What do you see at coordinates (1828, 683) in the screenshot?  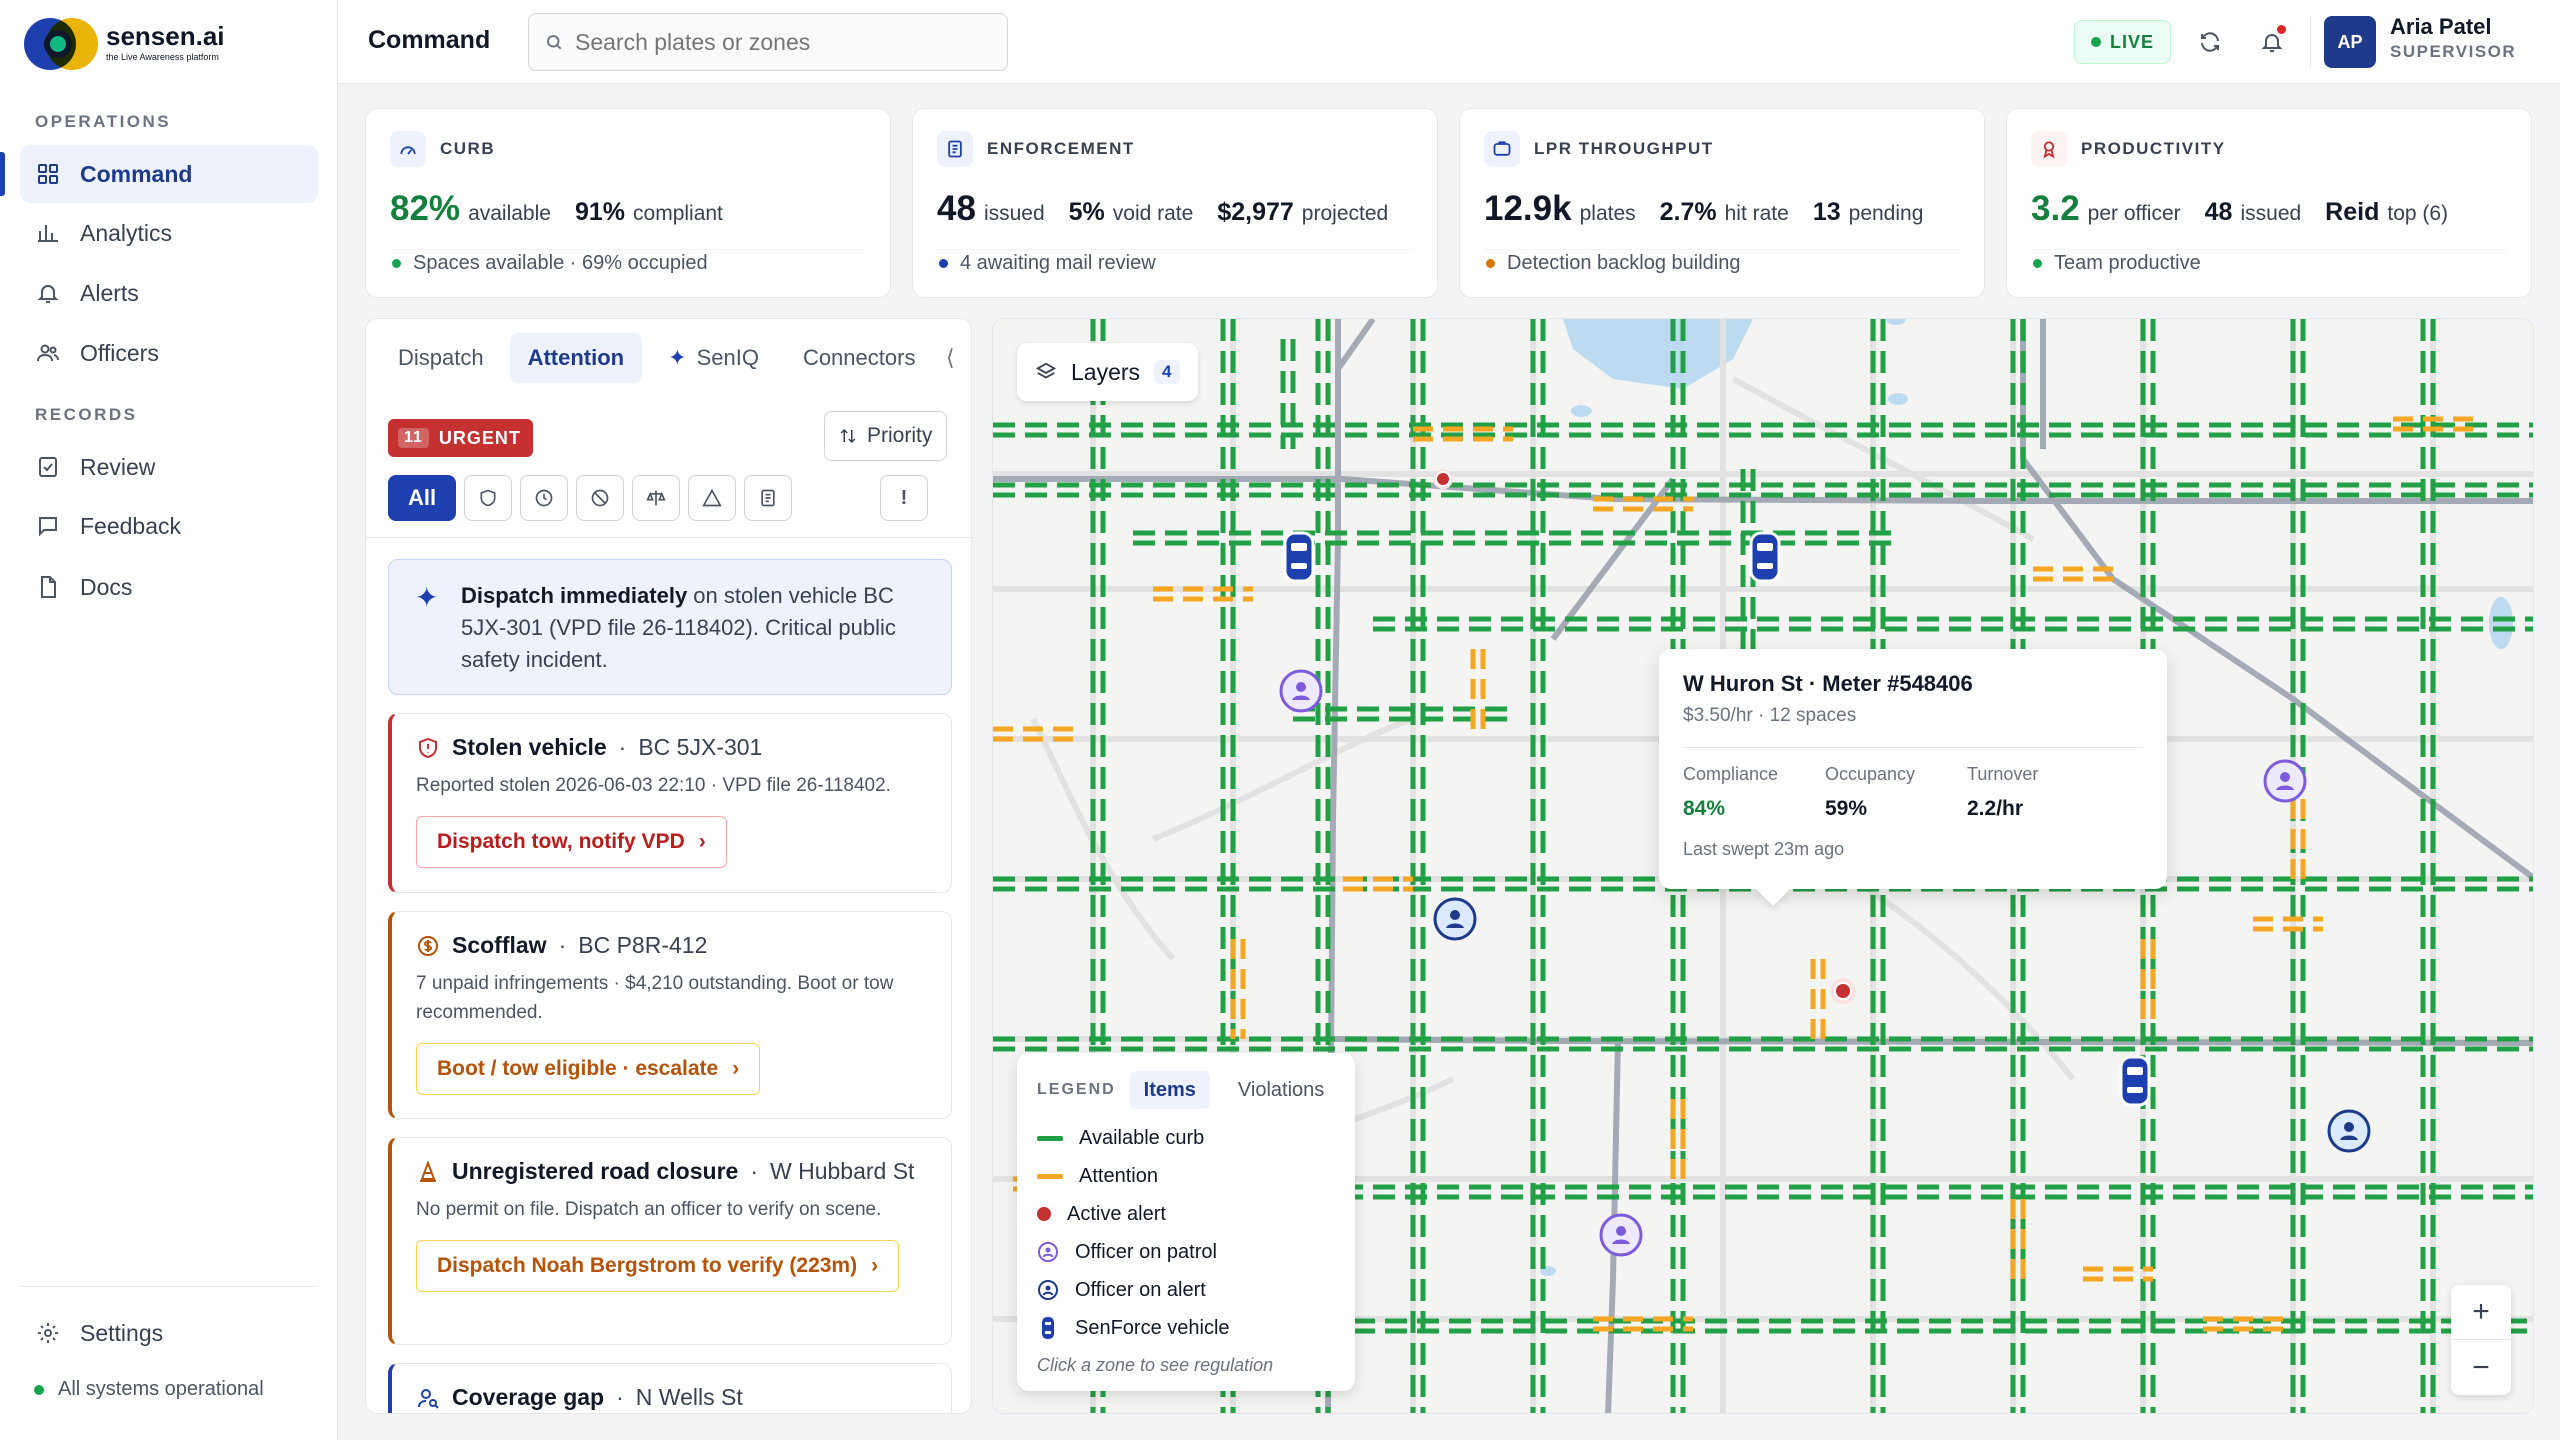 I see `zone-popup-title: W Huron St · Meter #548406` at bounding box center [1828, 683].